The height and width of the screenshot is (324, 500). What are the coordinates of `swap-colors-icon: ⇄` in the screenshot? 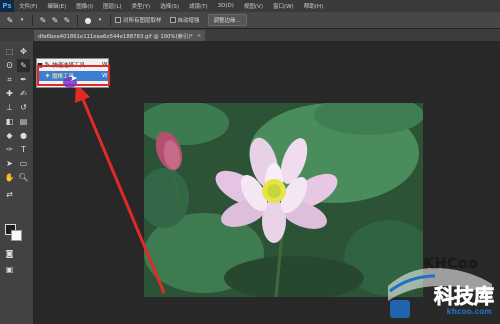 It's located at (9, 194).